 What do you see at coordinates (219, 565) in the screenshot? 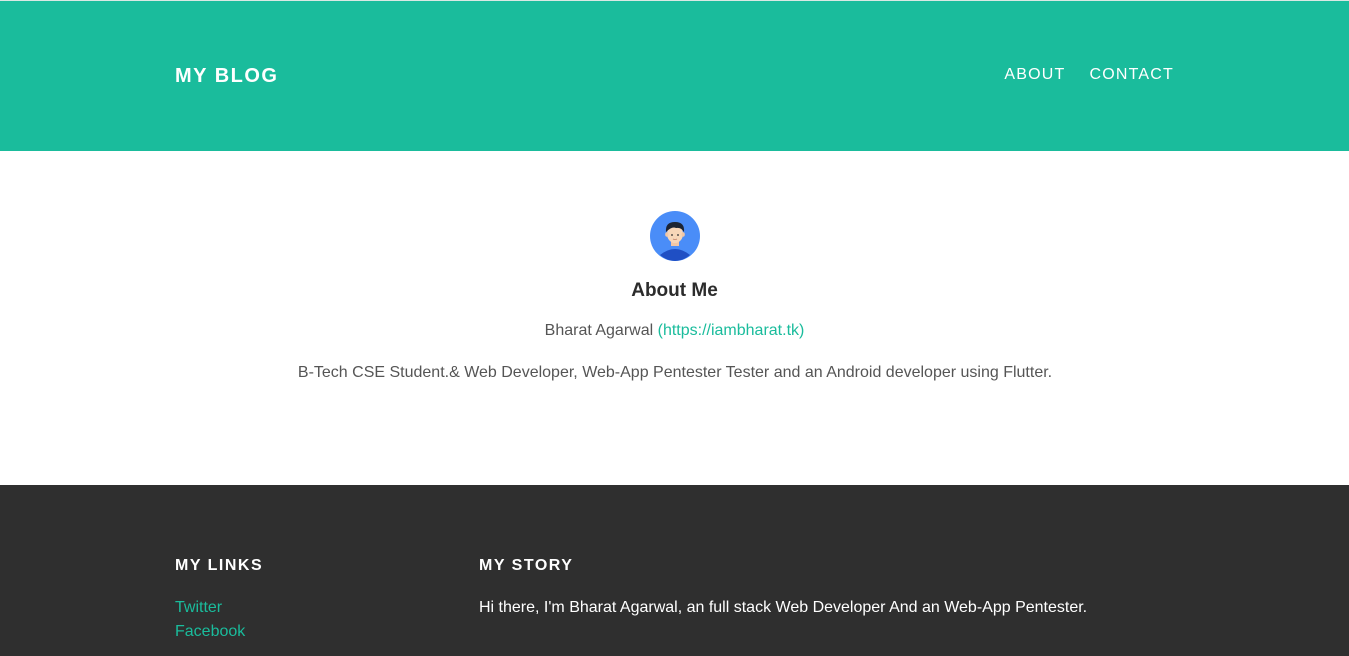
I see `my-links-title: MY LINKS` at bounding box center [219, 565].